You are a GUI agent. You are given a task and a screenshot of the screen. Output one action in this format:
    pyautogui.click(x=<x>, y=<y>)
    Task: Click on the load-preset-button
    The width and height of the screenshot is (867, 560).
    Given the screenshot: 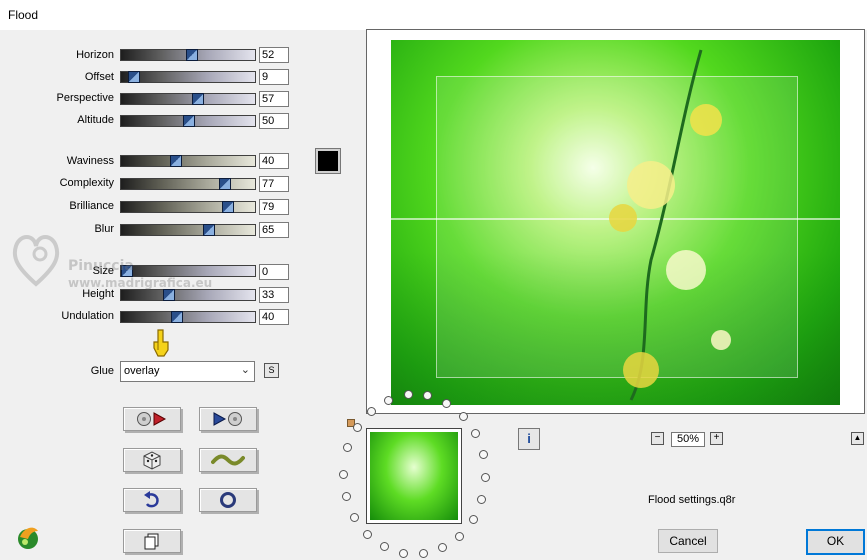 What is the action you would take?
    pyautogui.click(x=152, y=419)
    